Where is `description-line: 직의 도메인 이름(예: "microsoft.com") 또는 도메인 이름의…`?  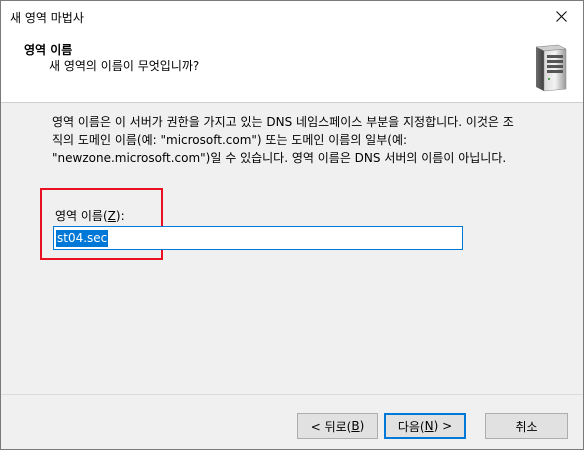
description-line: 직의 도메인 이름(예: "microsoft.com") 또는 도메인 이름의… is located at coordinates (230, 140).